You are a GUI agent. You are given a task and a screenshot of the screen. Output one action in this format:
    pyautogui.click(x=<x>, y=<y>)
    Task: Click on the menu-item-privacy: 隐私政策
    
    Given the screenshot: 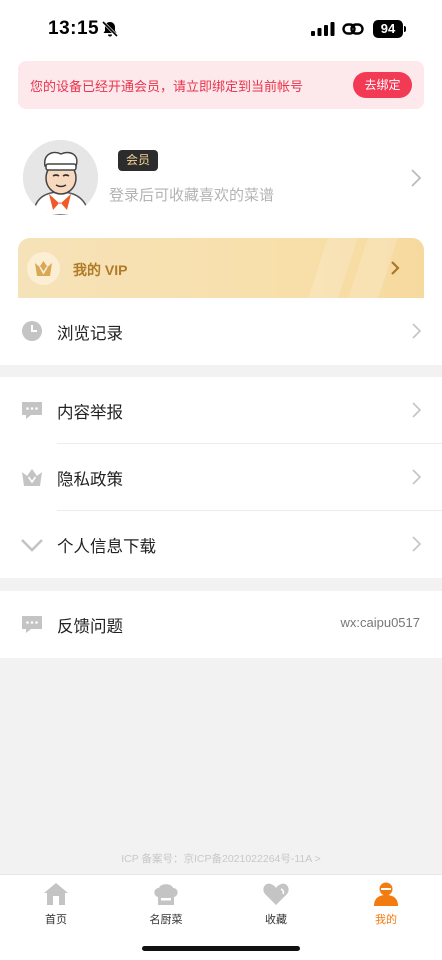 What is the action you would take?
    pyautogui.click(x=221, y=477)
    